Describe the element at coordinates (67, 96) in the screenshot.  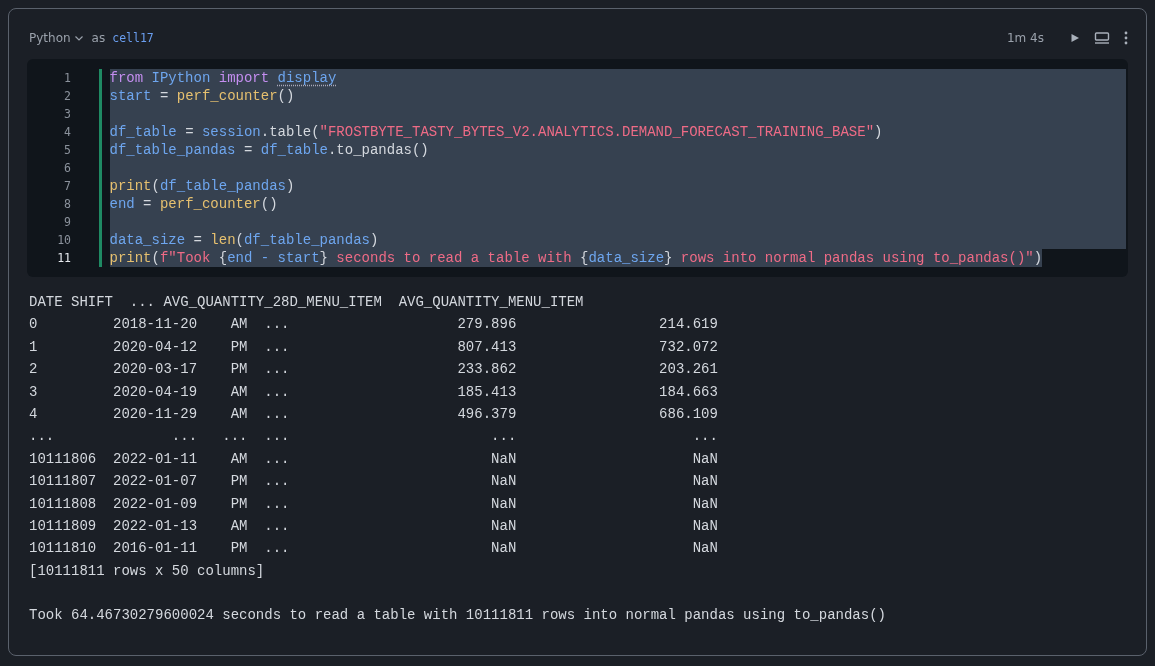
I see `line-number: 2` at that location.